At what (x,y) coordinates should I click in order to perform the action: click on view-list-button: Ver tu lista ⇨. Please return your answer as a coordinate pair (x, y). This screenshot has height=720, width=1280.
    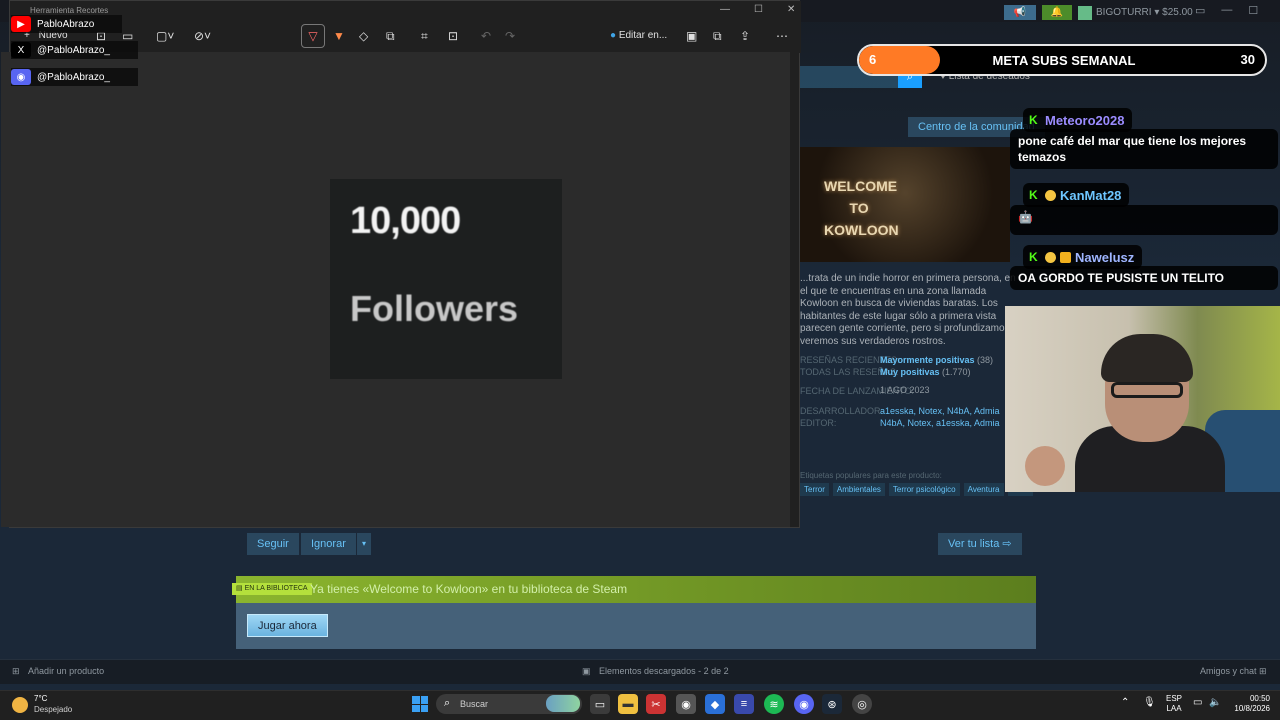
    Looking at the image, I should click on (980, 544).